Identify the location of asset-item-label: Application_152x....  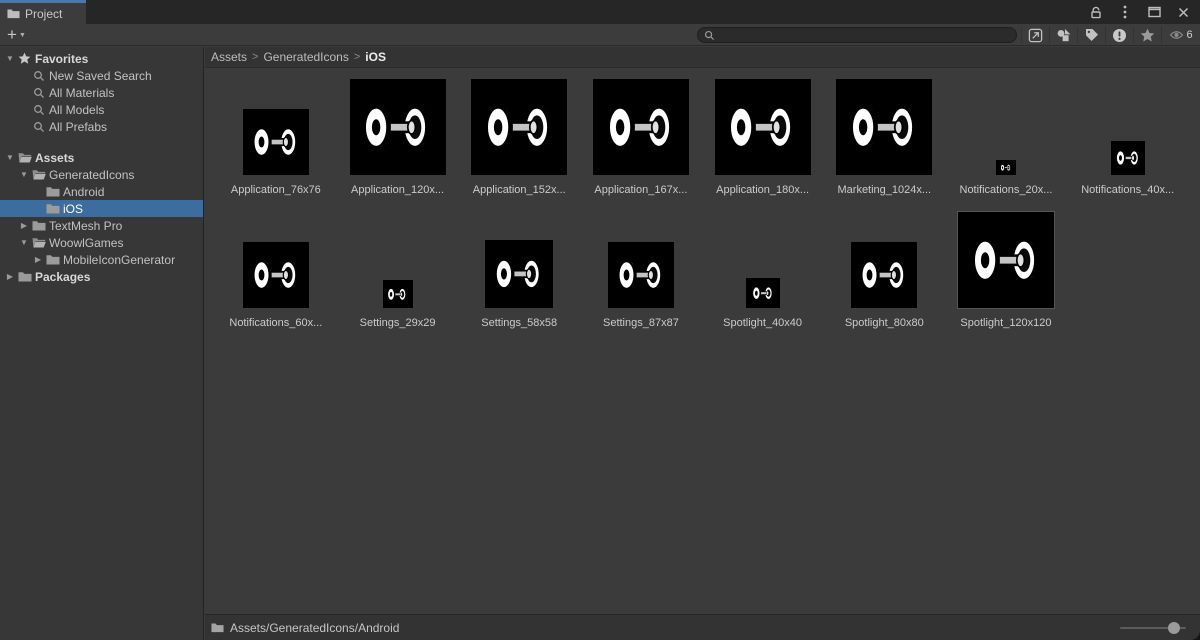
(519, 190).